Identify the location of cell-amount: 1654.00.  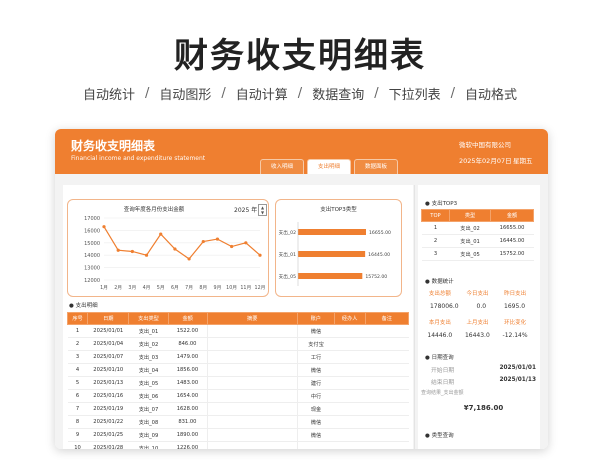
(188, 396).